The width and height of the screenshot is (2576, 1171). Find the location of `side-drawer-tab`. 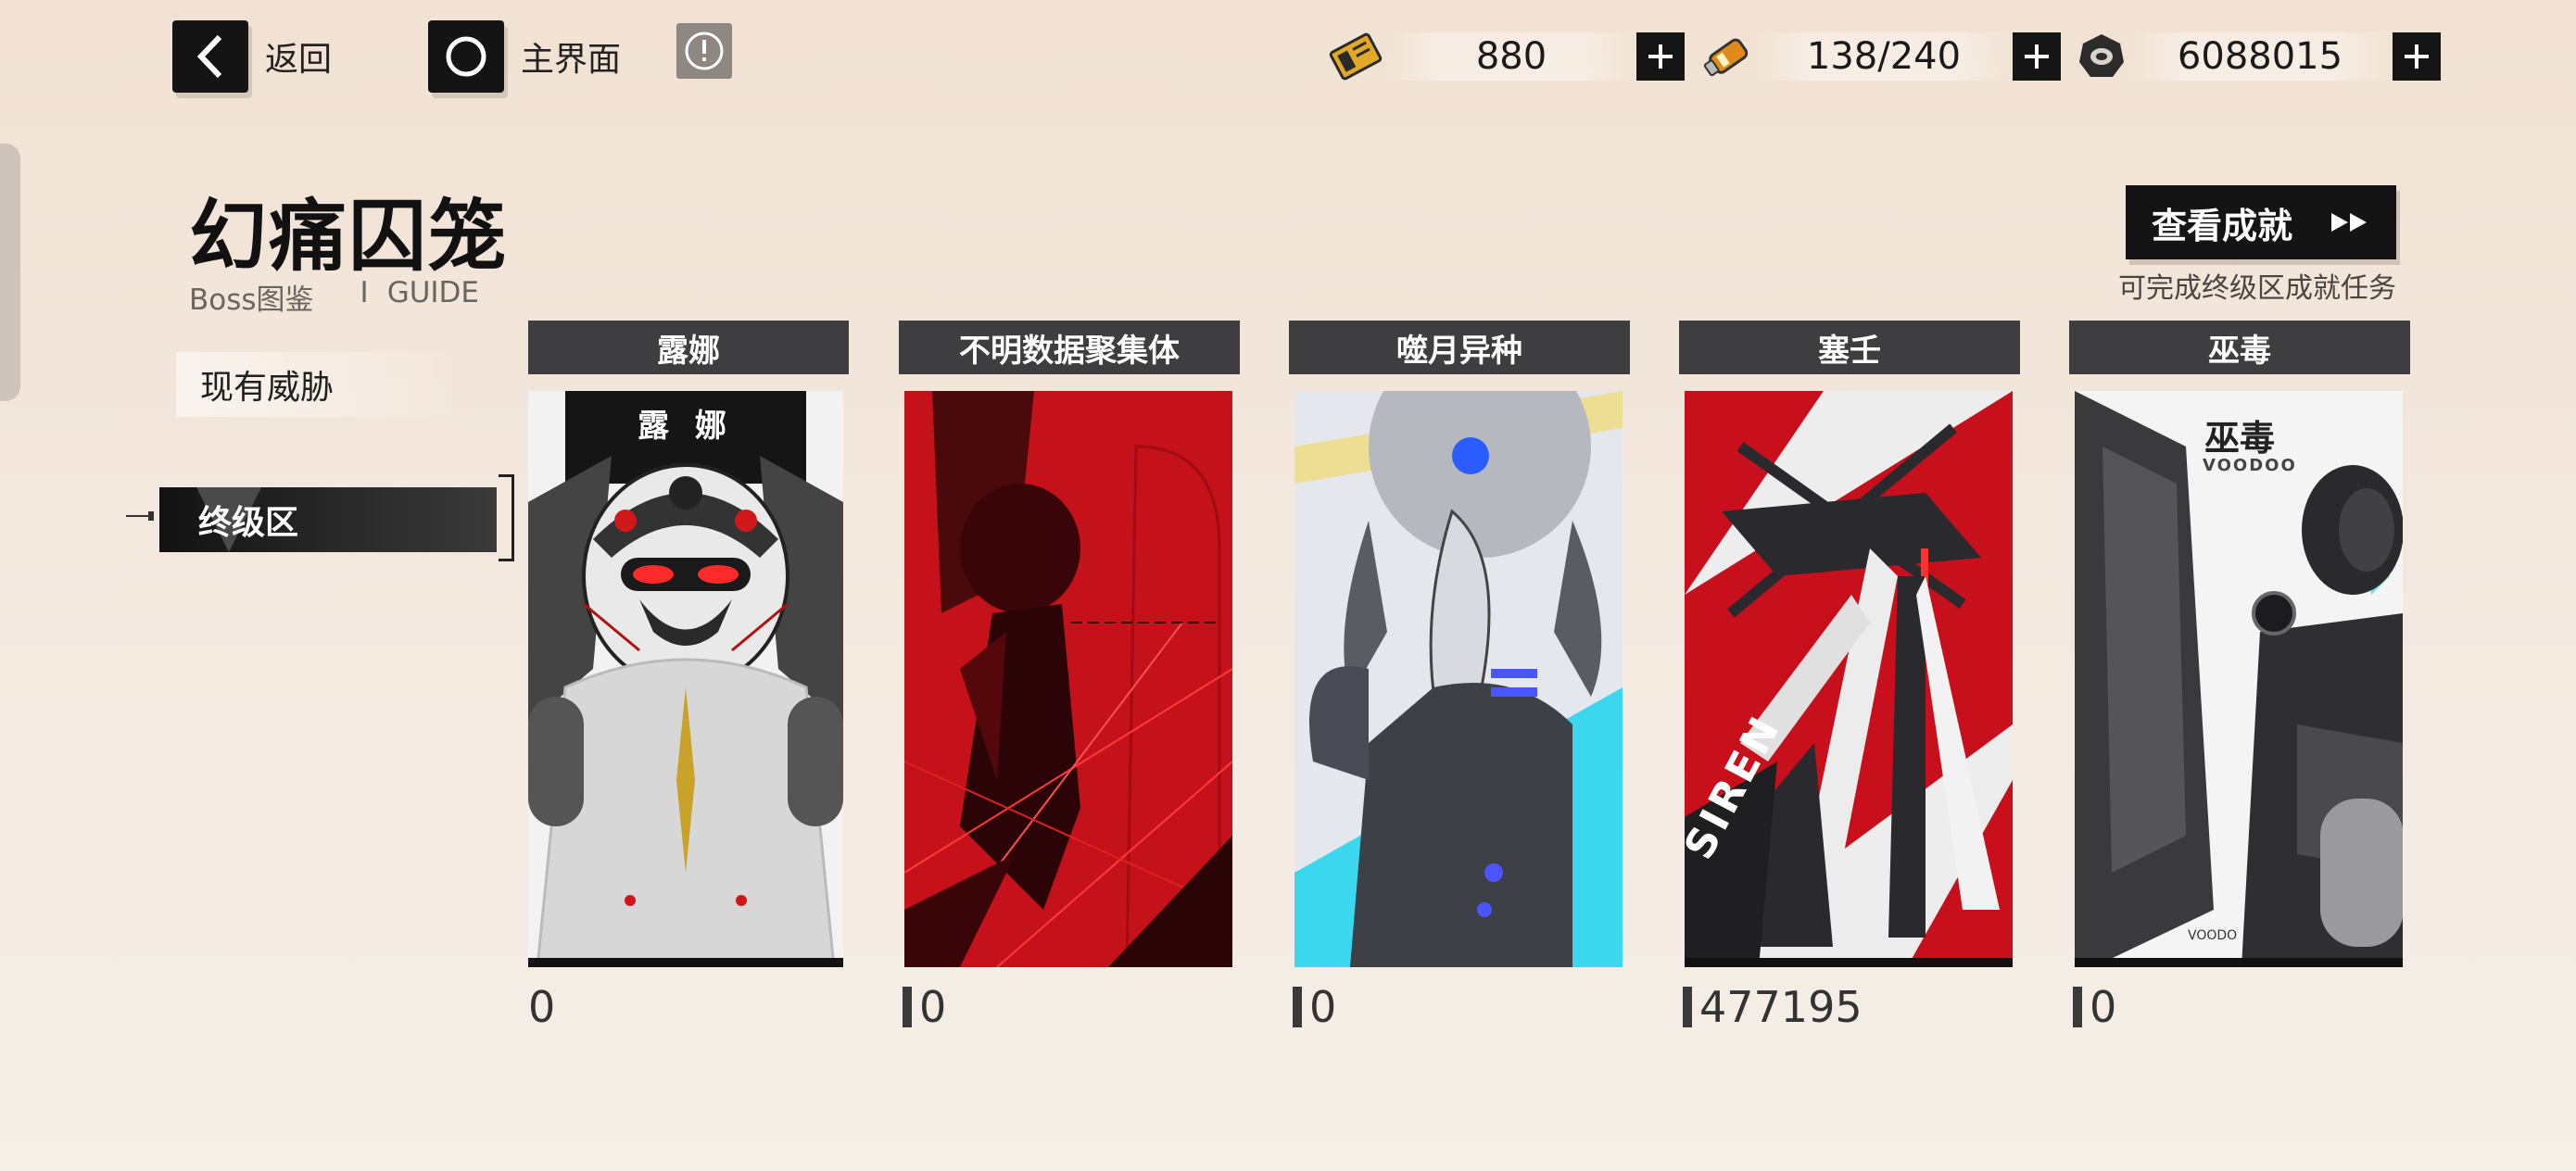

side-drawer-tab is located at coordinates (10, 272).